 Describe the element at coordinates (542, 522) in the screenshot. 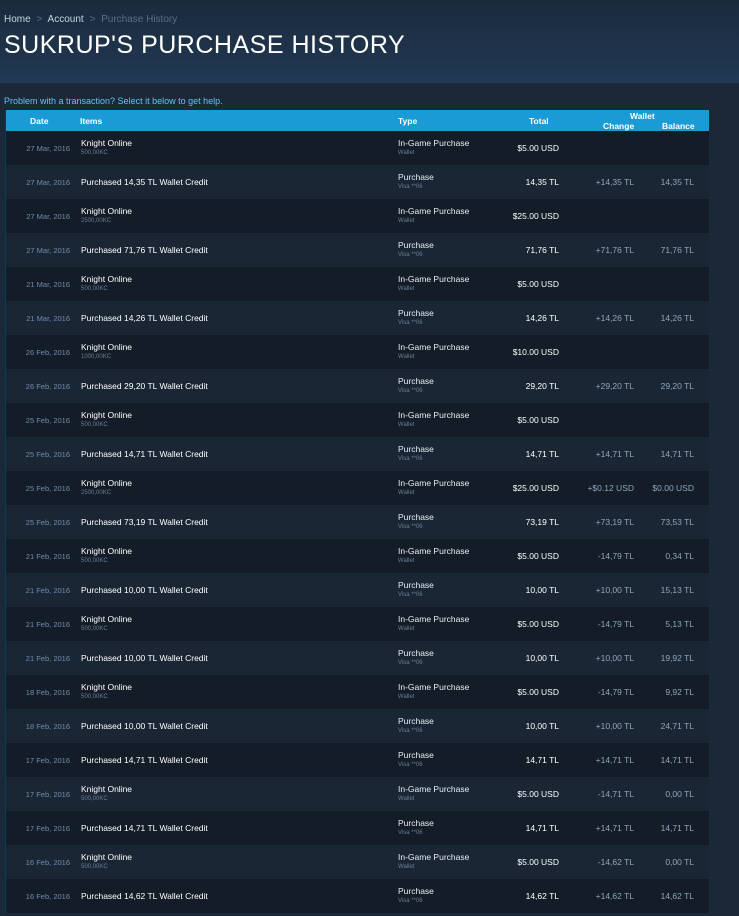

I see `row-total: 73,19 TL` at that location.